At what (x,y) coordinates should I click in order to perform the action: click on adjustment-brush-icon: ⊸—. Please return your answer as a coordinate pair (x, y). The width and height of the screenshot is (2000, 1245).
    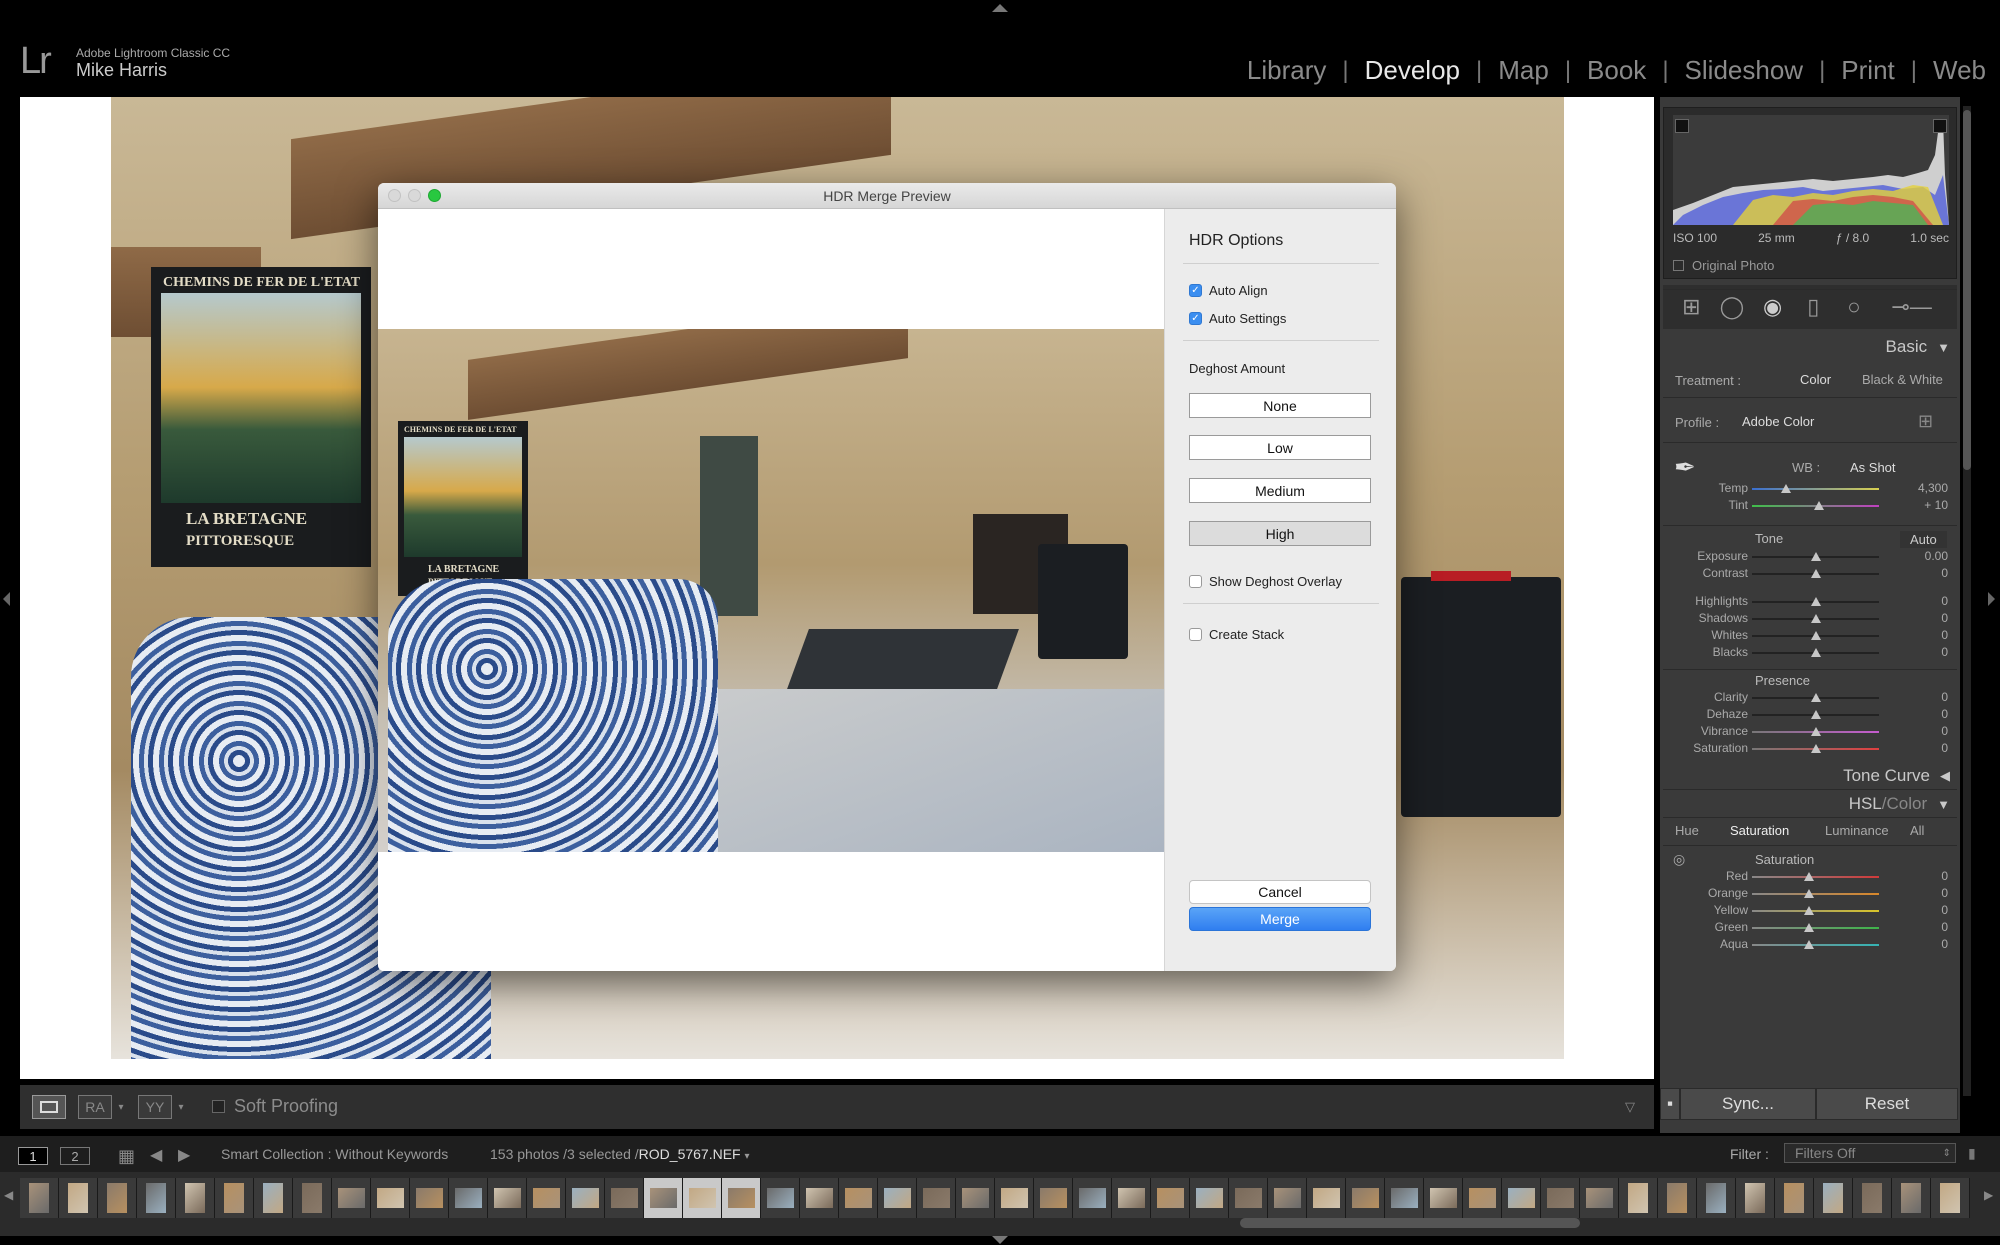
    Looking at the image, I should click on (1912, 307).